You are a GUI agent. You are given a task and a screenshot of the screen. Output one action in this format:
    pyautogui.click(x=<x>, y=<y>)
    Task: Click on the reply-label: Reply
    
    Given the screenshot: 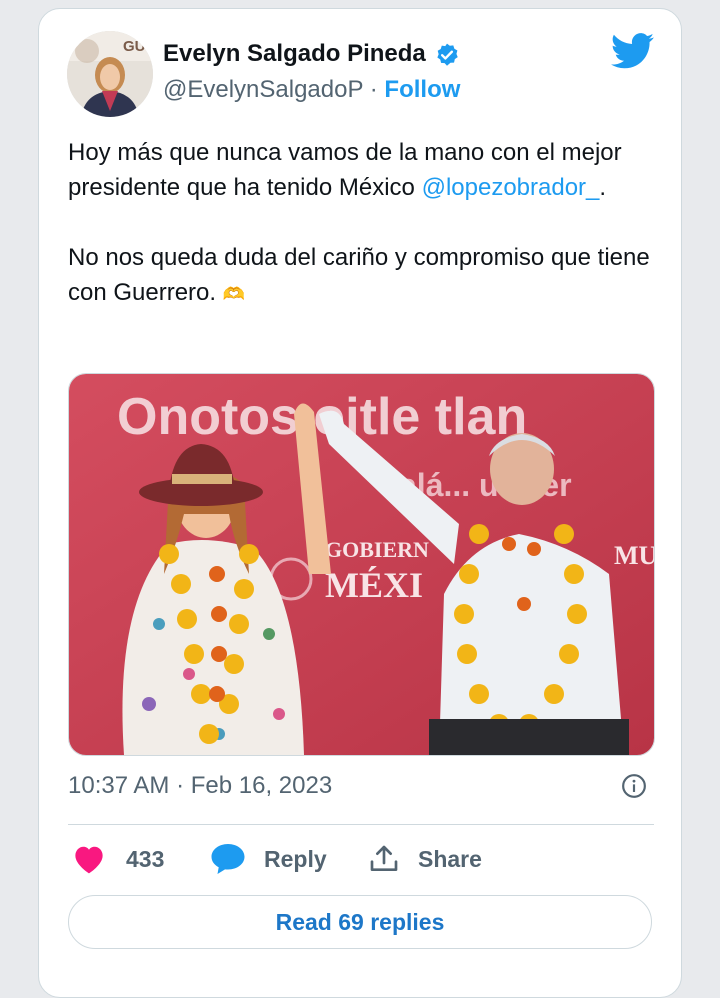 What is the action you would take?
    pyautogui.click(x=295, y=858)
    